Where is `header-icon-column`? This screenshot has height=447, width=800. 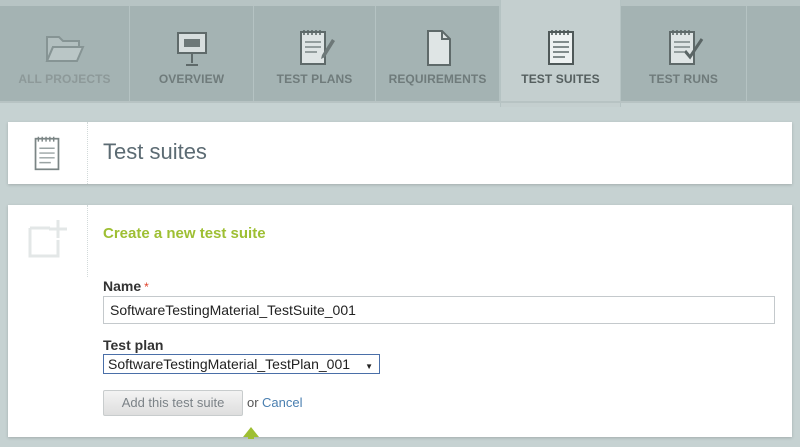 header-icon-column is located at coordinates (48, 153).